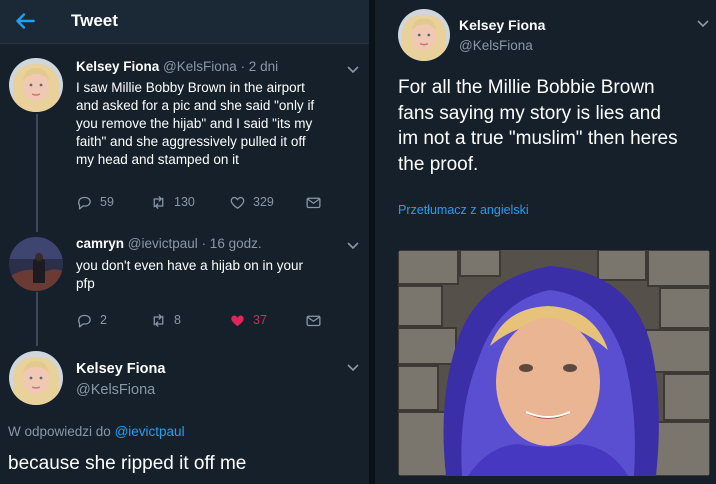  What do you see at coordinates (100, 243) in the screenshot?
I see `author-name: camryn` at bounding box center [100, 243].